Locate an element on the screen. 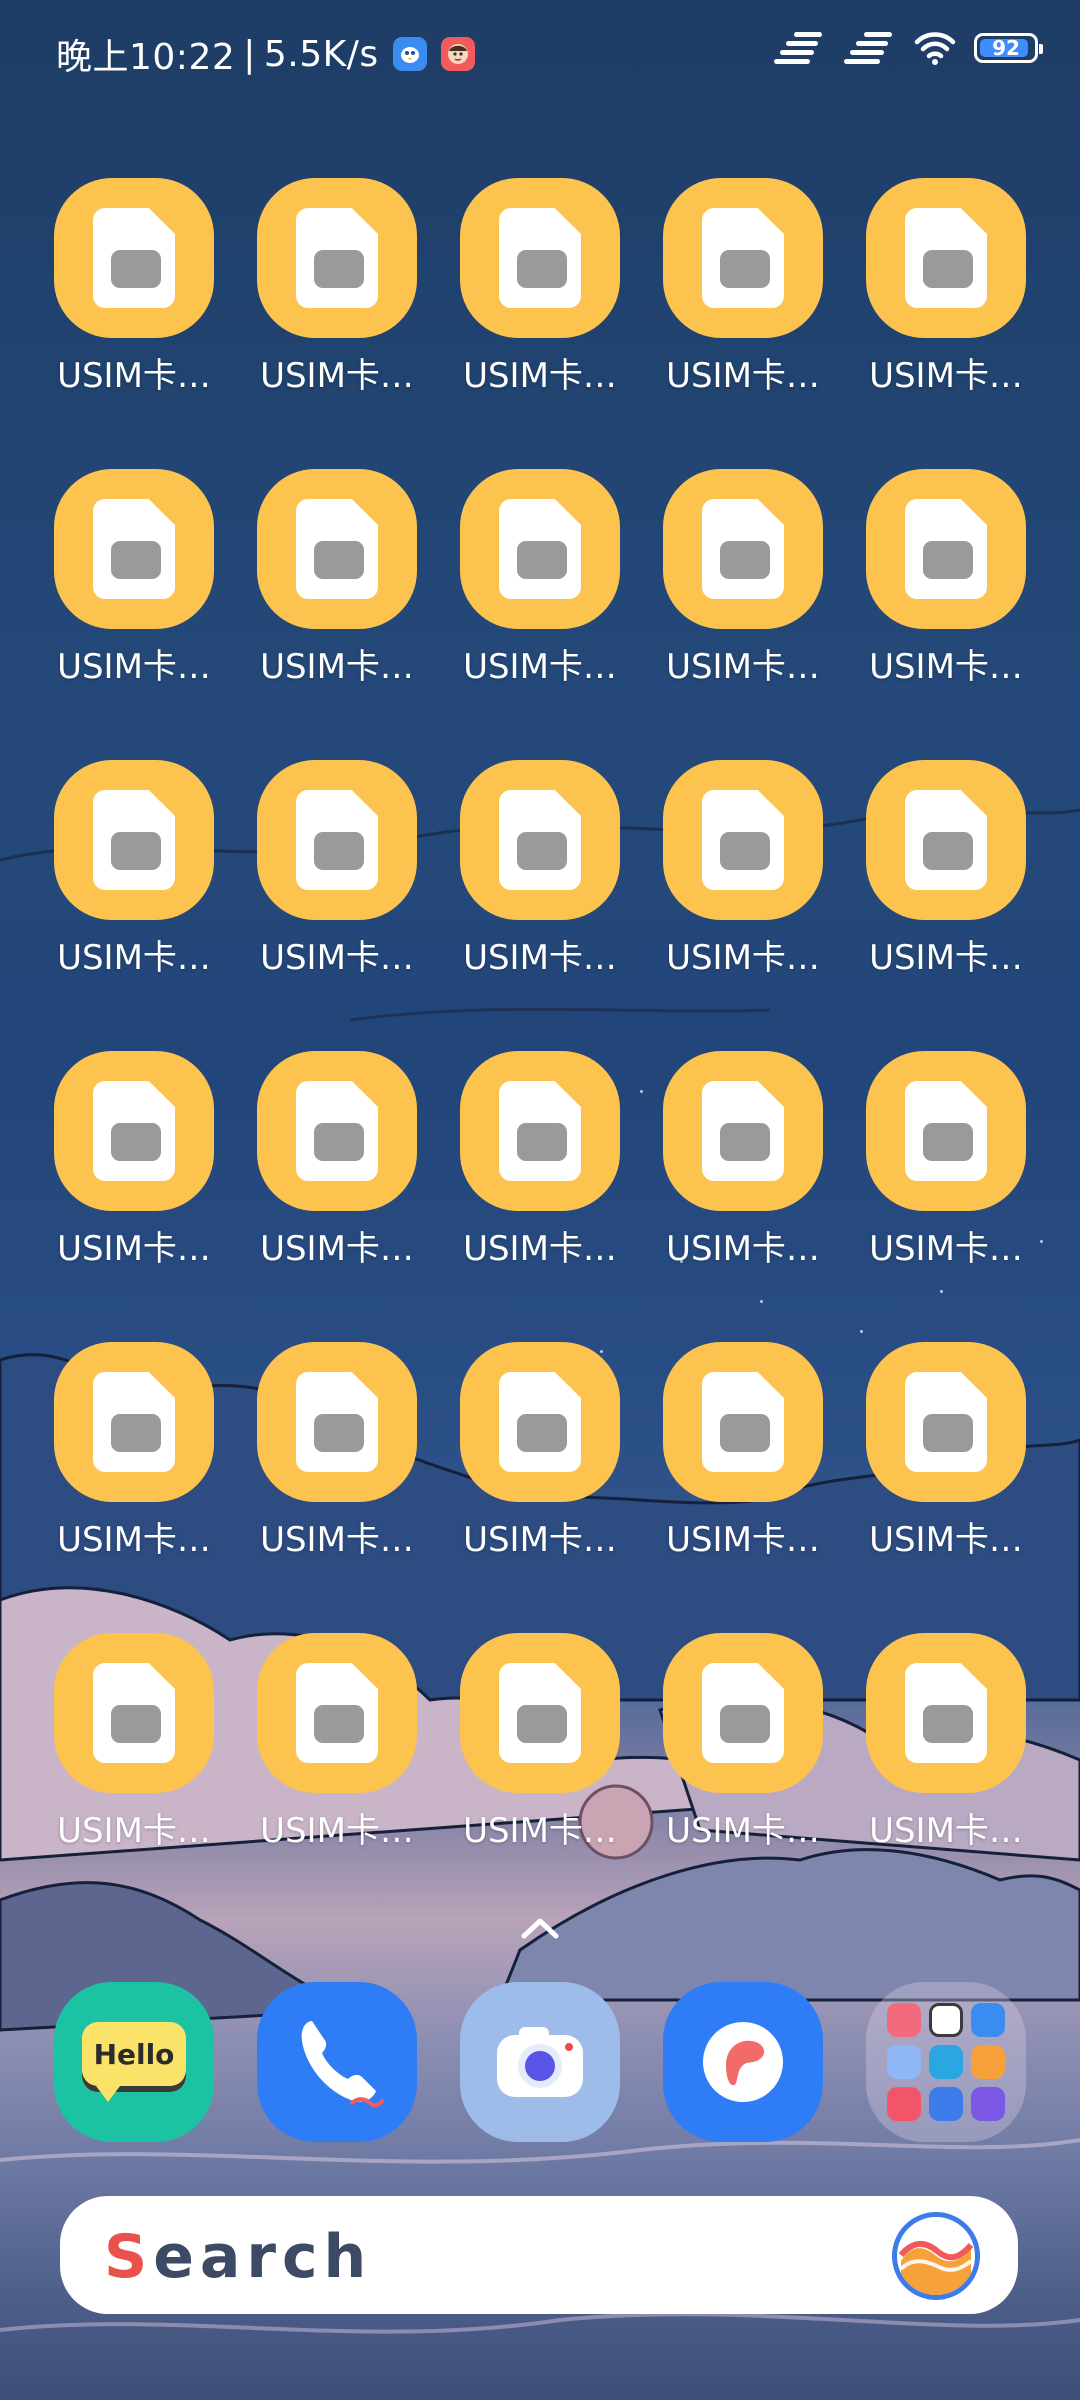 This screenshot has height=2400, width=1080. folder-app-7-icon is located at coordinates (904, 2104).